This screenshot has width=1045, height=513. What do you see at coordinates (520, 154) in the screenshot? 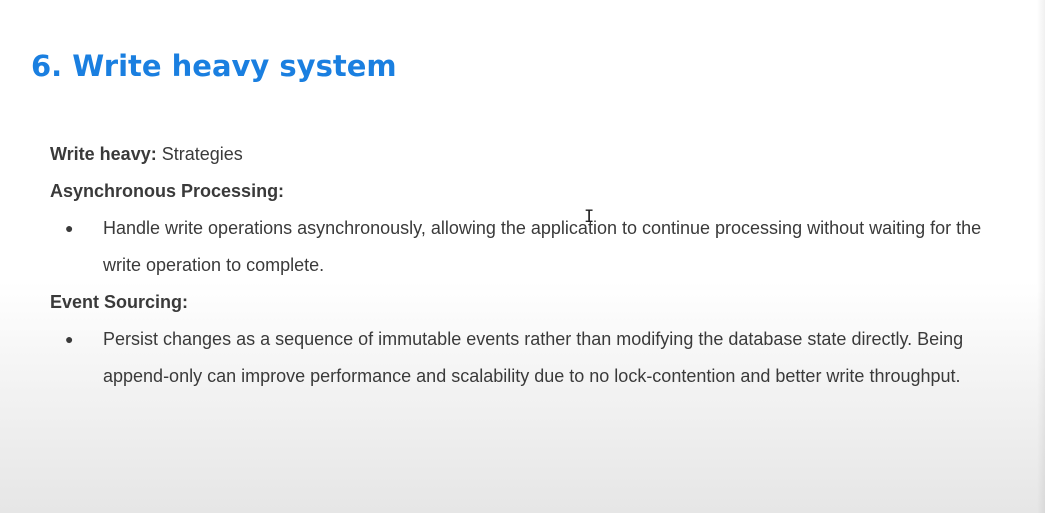
I see `intro-line: Write heavy: Strategies` at bounding box center [520, 154].